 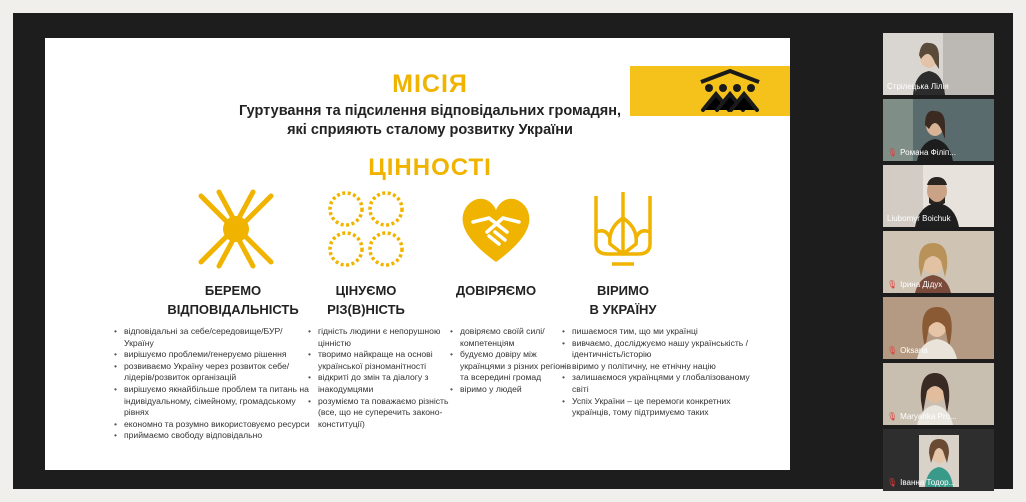 I want to click on value-title-responsibility: БЕРЕМО ВІДПОВІДАЛЬНІСТЬ, so click(x=233, y=300).